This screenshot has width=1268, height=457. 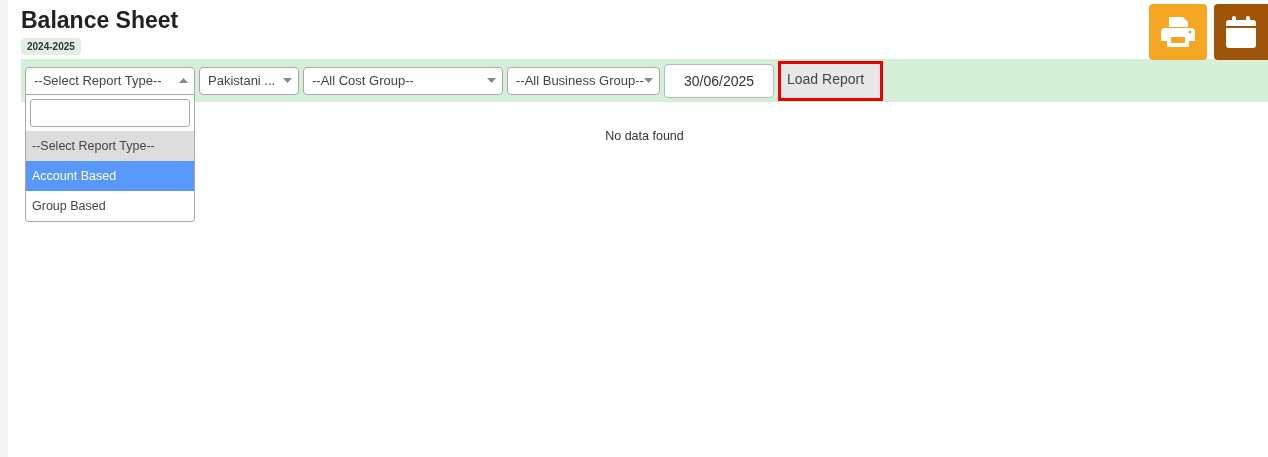 What do you see at coordinates (403, 80) in the screenshot?
I see `select-field: --All Cost Group--` at bounding box center [403, 80].